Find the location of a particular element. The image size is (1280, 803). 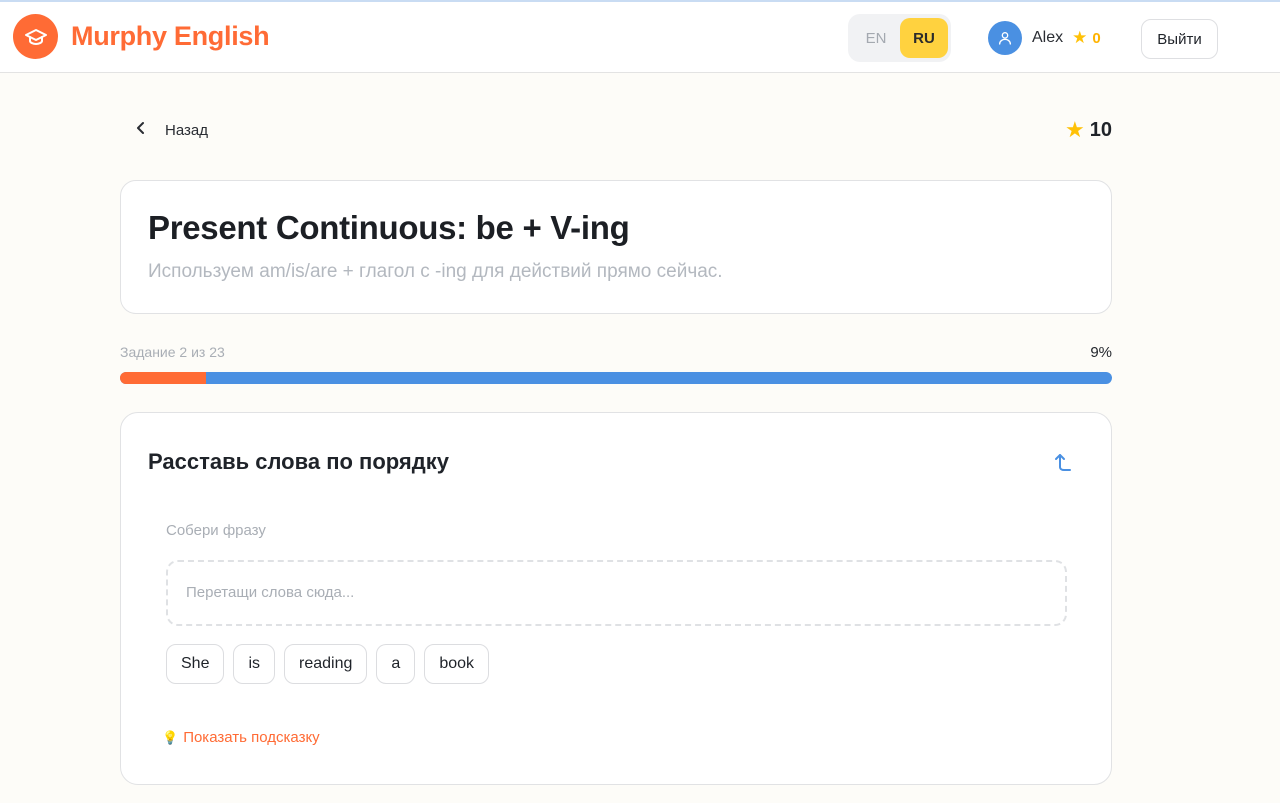

undo-arrow-icon is located at coordinates (1063, 465).